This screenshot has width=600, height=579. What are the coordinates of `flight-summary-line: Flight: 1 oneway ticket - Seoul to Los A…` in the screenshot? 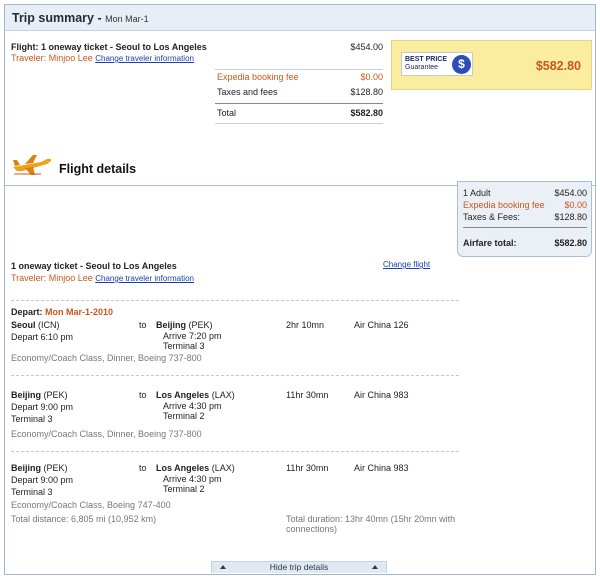 It's located at (109, 47).